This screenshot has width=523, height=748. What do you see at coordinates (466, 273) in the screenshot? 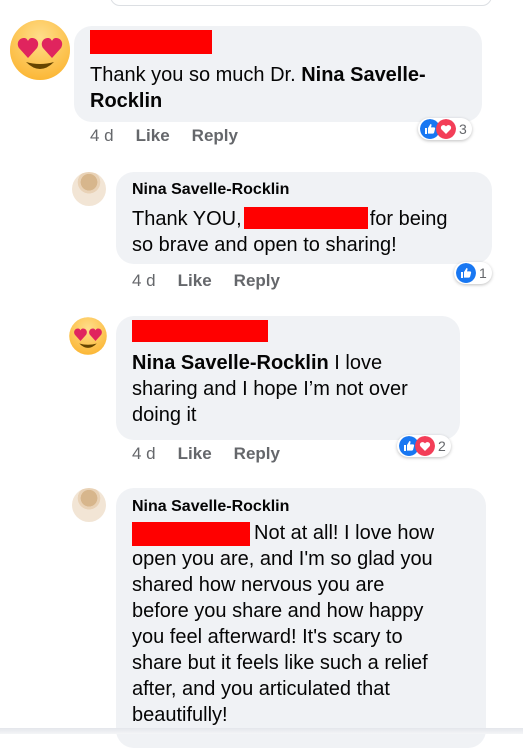
I see `like-reaction-icon` at bounding box center [466, 273].